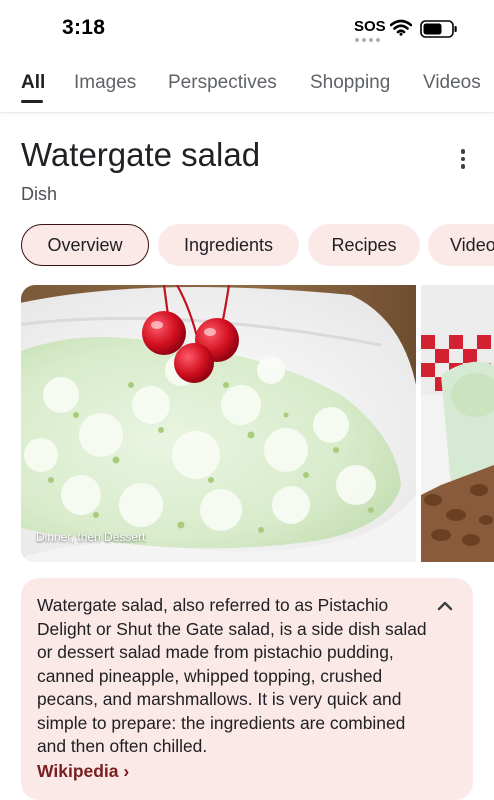 This screenshot has height=800, width=494. Describe the element at coordinates (364, 245) in the screenshot. I see `chip-recipes: Recipes` at that location.